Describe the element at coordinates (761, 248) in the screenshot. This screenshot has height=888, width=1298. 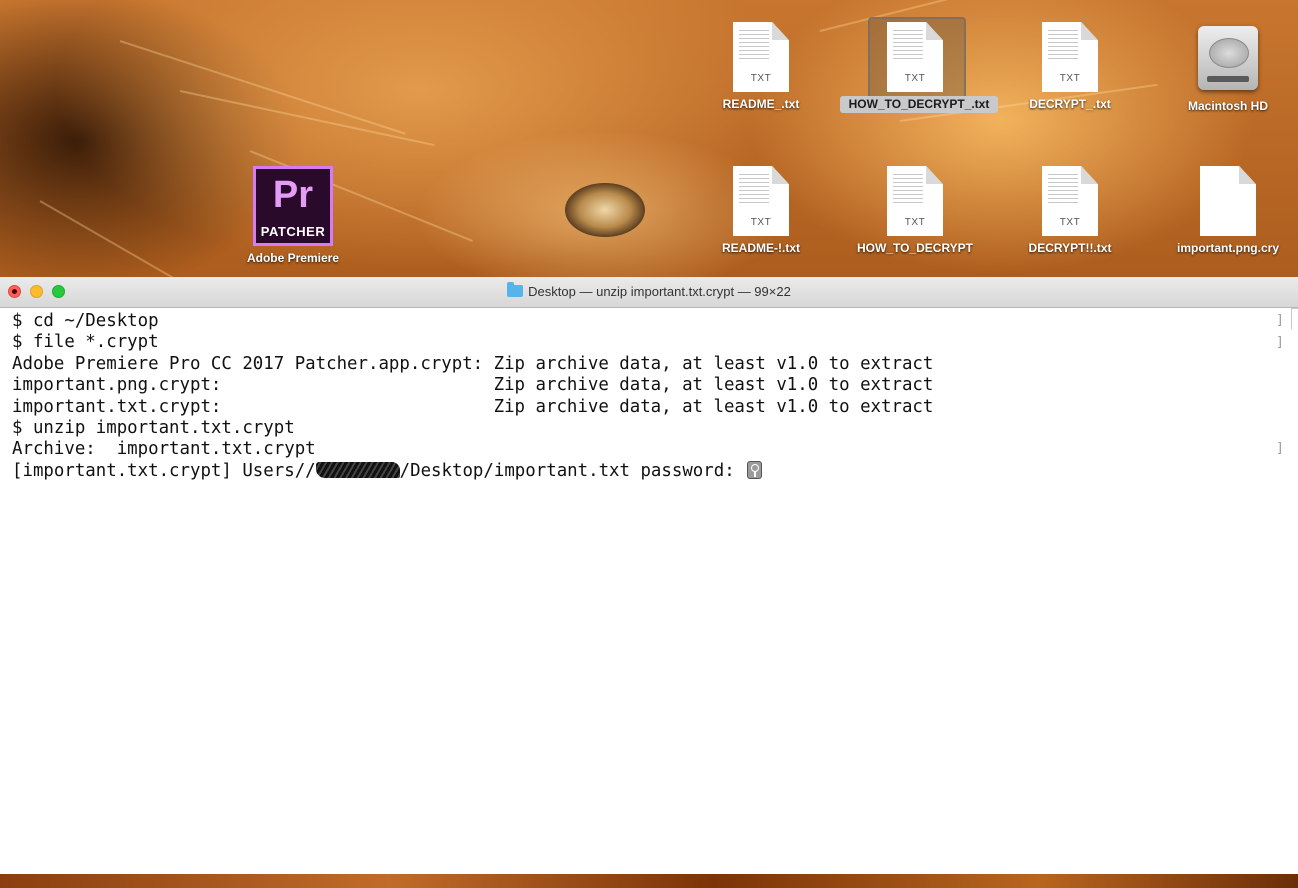
I see `desktop-icon-label: README-!.txt` at that location.